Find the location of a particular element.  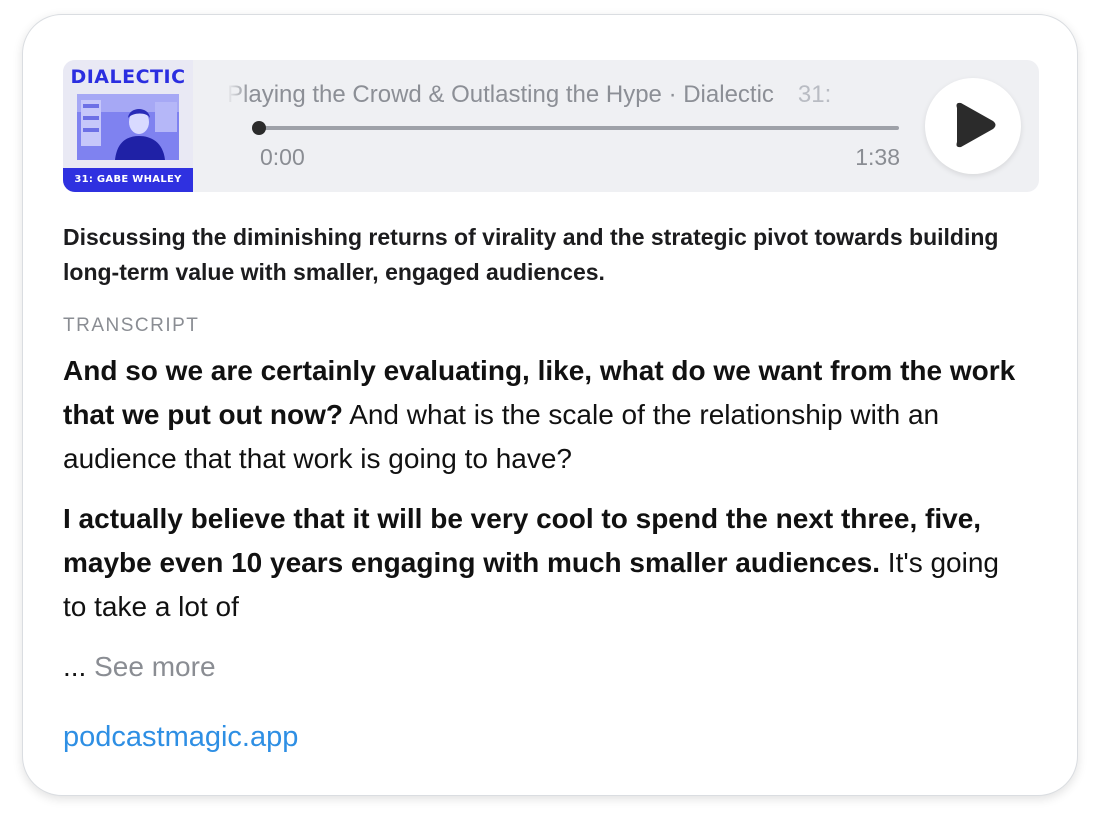

see-more-link: See more is located at coordinates (154, 666).